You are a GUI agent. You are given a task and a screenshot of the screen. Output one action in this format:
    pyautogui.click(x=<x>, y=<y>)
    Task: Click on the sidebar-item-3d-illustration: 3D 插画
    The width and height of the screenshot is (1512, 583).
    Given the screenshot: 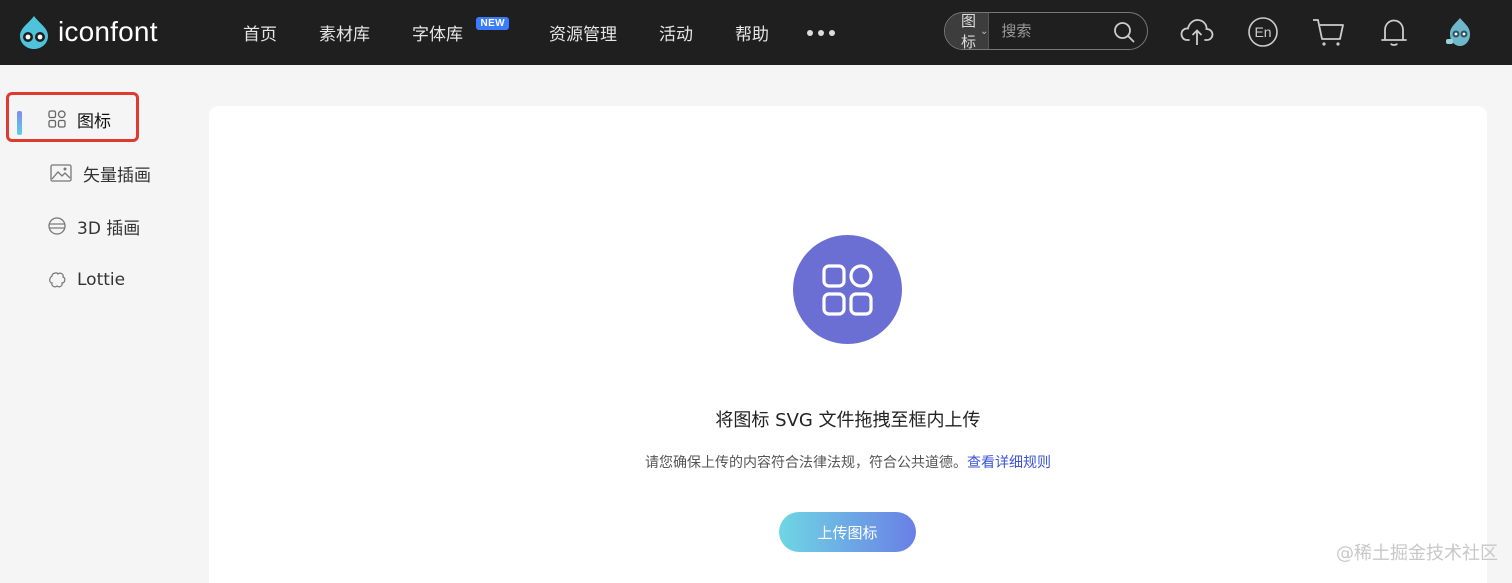 What is the action you would take?
    pyautogui.click(x=93, y=226)
    